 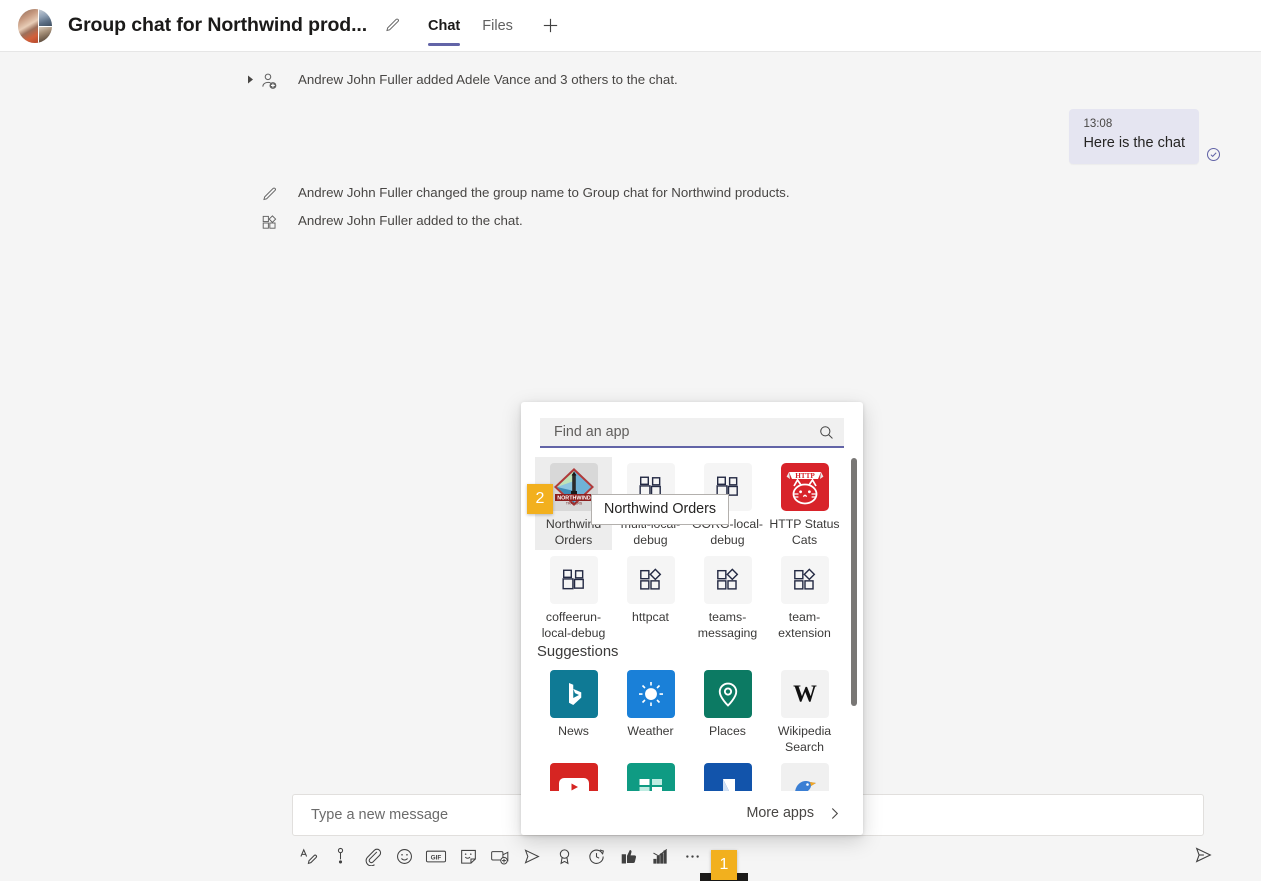 I want to click on more-apps-label: More apps, so click(x=780, y=813).